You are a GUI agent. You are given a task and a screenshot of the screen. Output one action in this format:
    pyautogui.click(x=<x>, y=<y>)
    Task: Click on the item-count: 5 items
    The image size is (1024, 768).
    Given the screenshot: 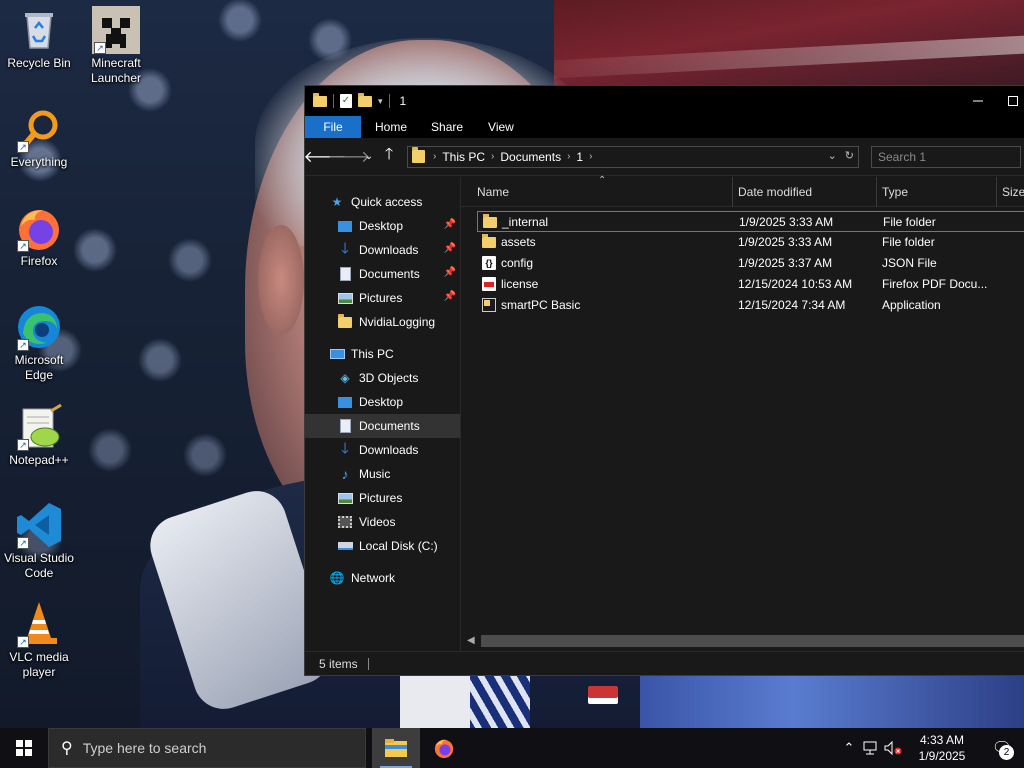 What is the action you would take?
    pyautogui.click(x=338, y=663)
    